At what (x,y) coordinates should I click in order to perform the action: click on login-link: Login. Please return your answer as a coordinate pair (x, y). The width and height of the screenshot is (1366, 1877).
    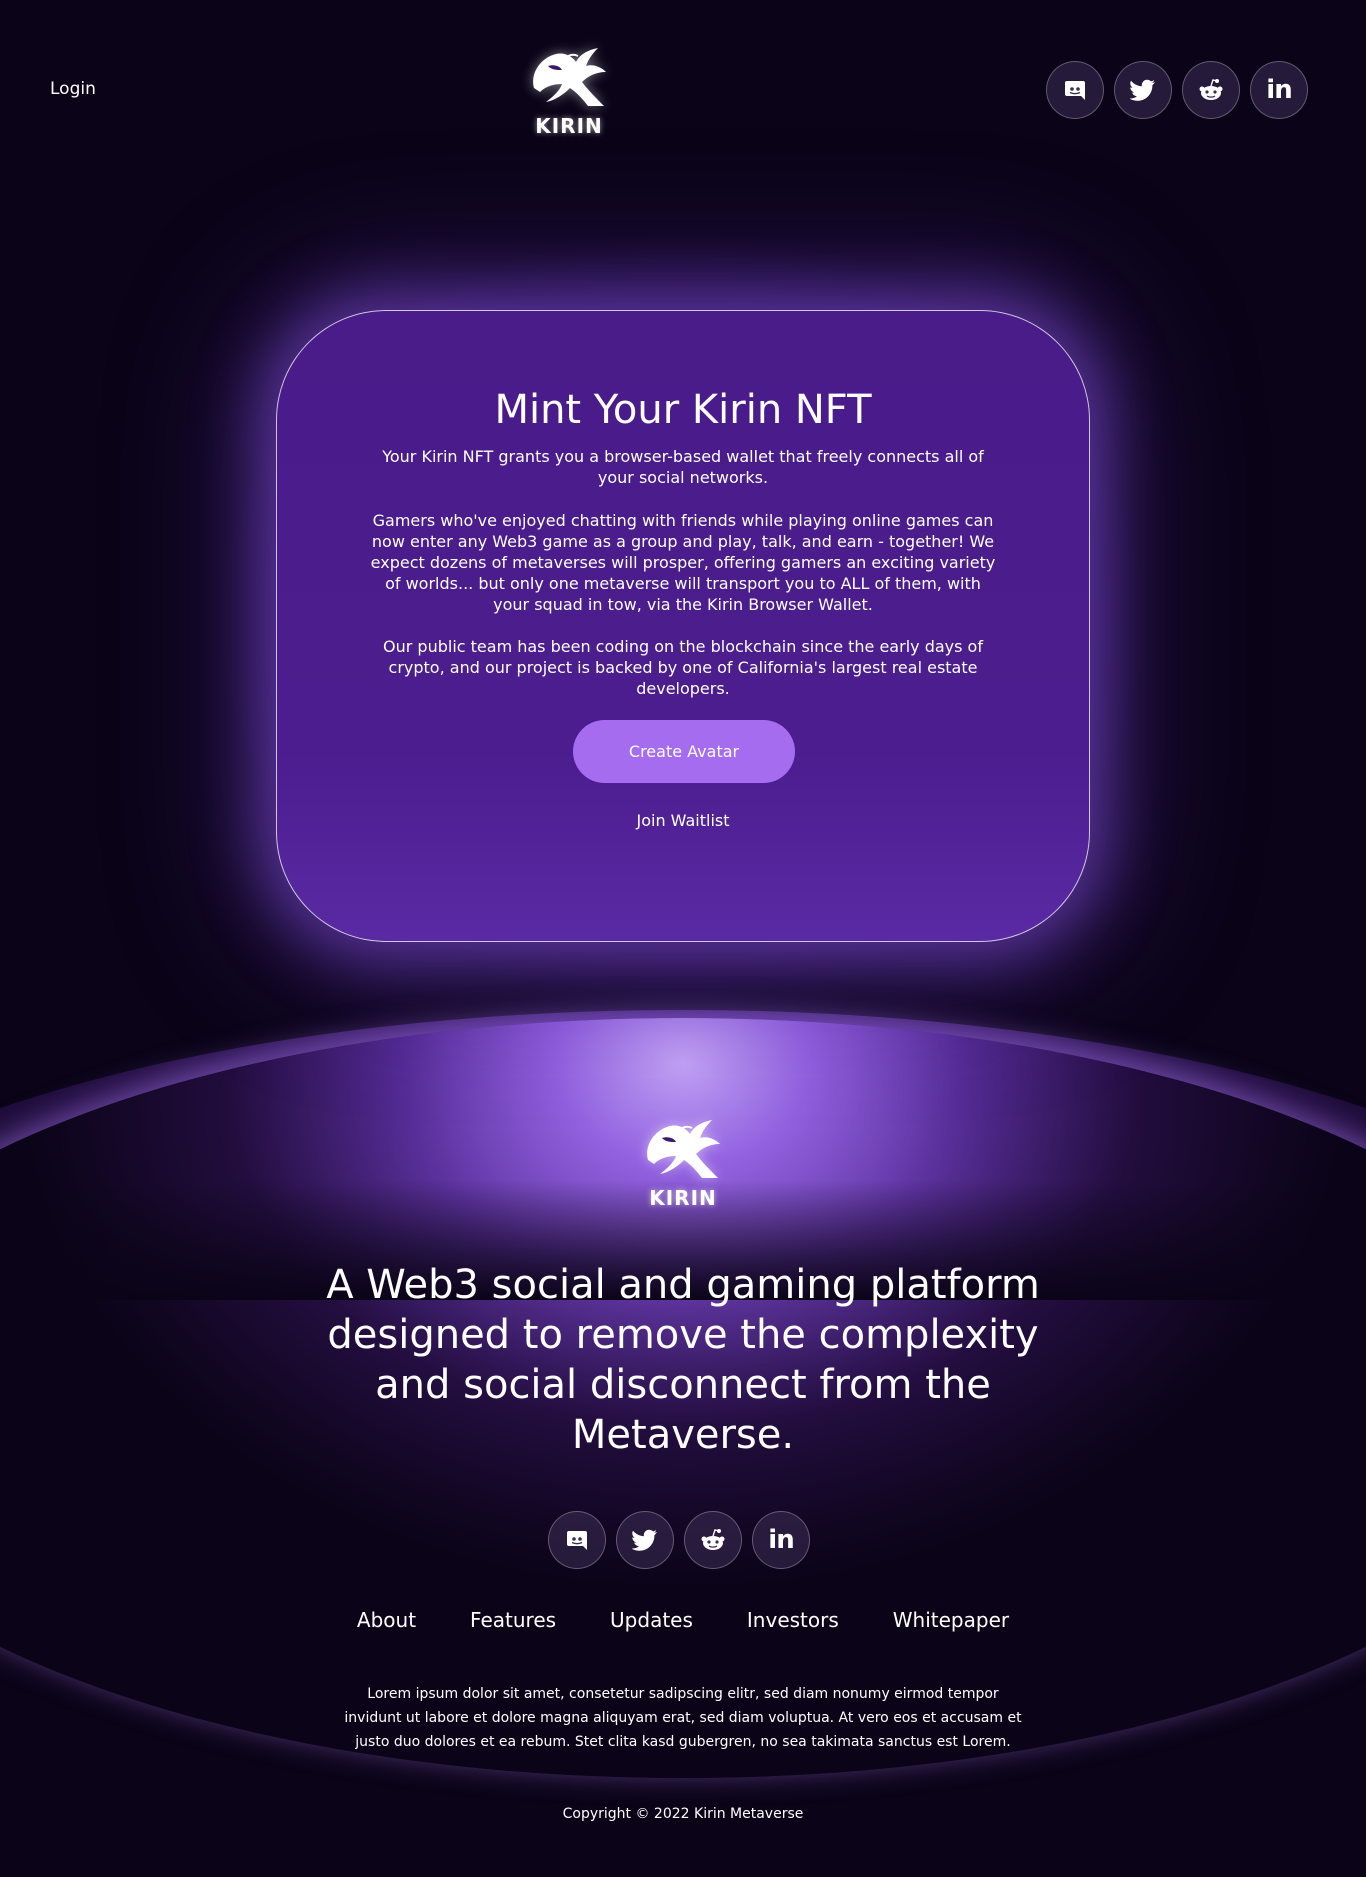
    Looking at the image, I should click on (73, 89).